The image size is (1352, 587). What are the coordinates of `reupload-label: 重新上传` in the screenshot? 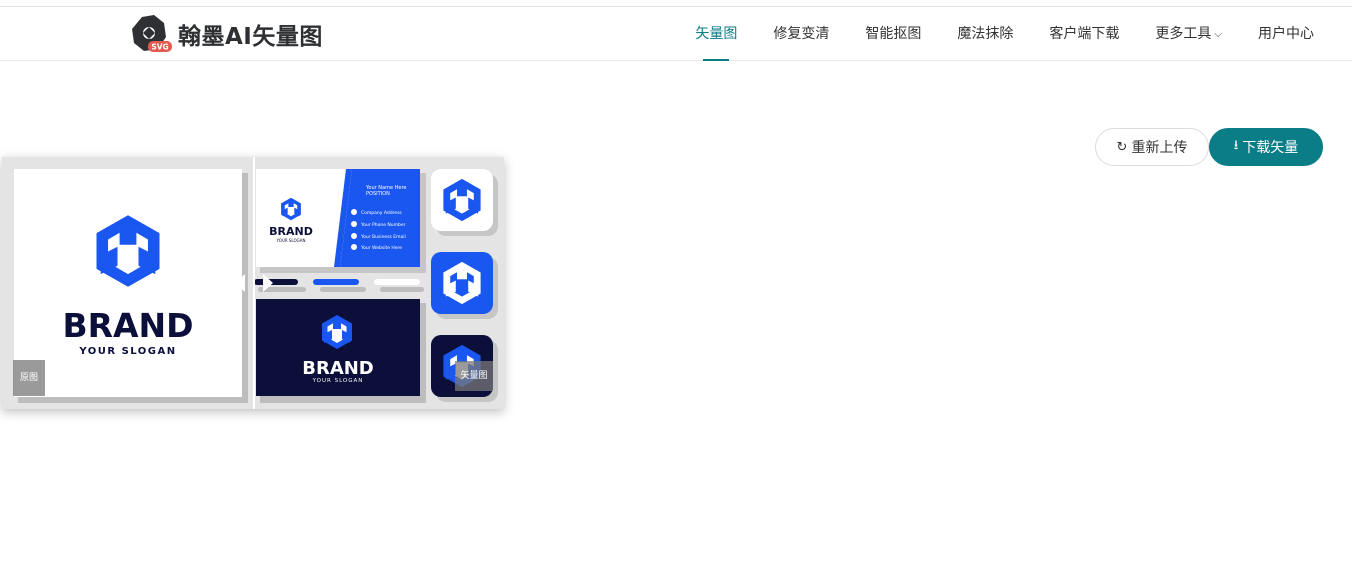 It's located at (1159, 148).